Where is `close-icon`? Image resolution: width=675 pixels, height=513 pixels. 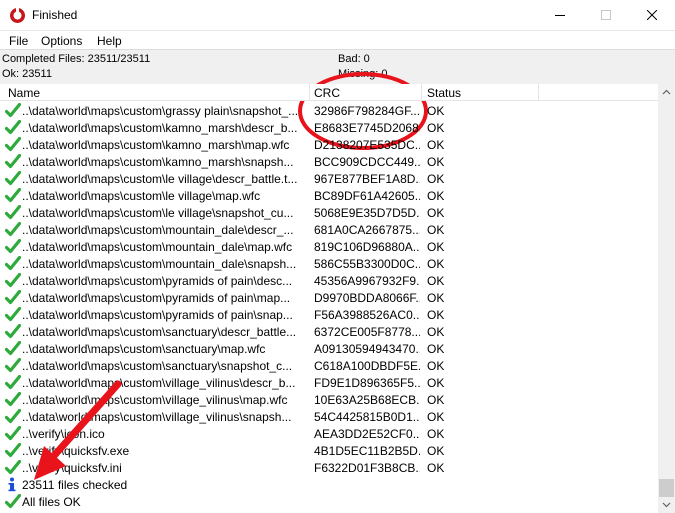 close-icon is located at coordinates (652, 15).